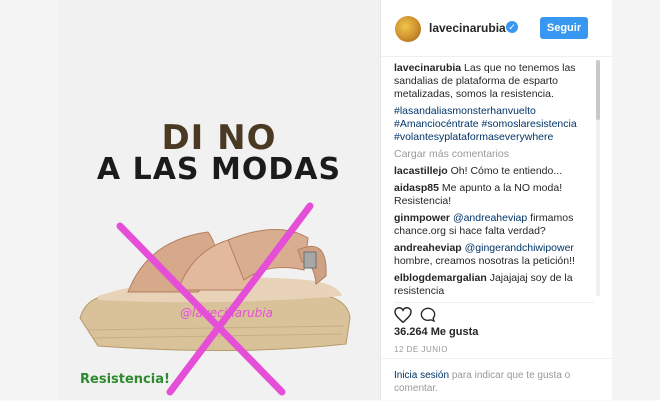 This screenshot has height=401, width=660. Describe the element at coordinates (408, 29) in the screenshot. I see `avatar` at that location.